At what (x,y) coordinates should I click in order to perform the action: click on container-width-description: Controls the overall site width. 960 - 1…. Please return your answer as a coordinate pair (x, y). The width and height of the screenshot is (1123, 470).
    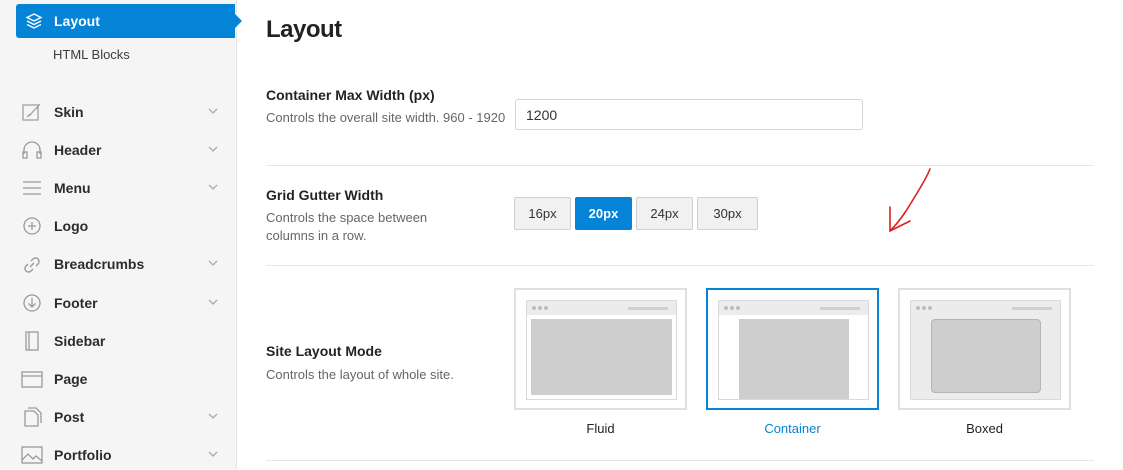
    Looking at the image, I should click on (386, 117).